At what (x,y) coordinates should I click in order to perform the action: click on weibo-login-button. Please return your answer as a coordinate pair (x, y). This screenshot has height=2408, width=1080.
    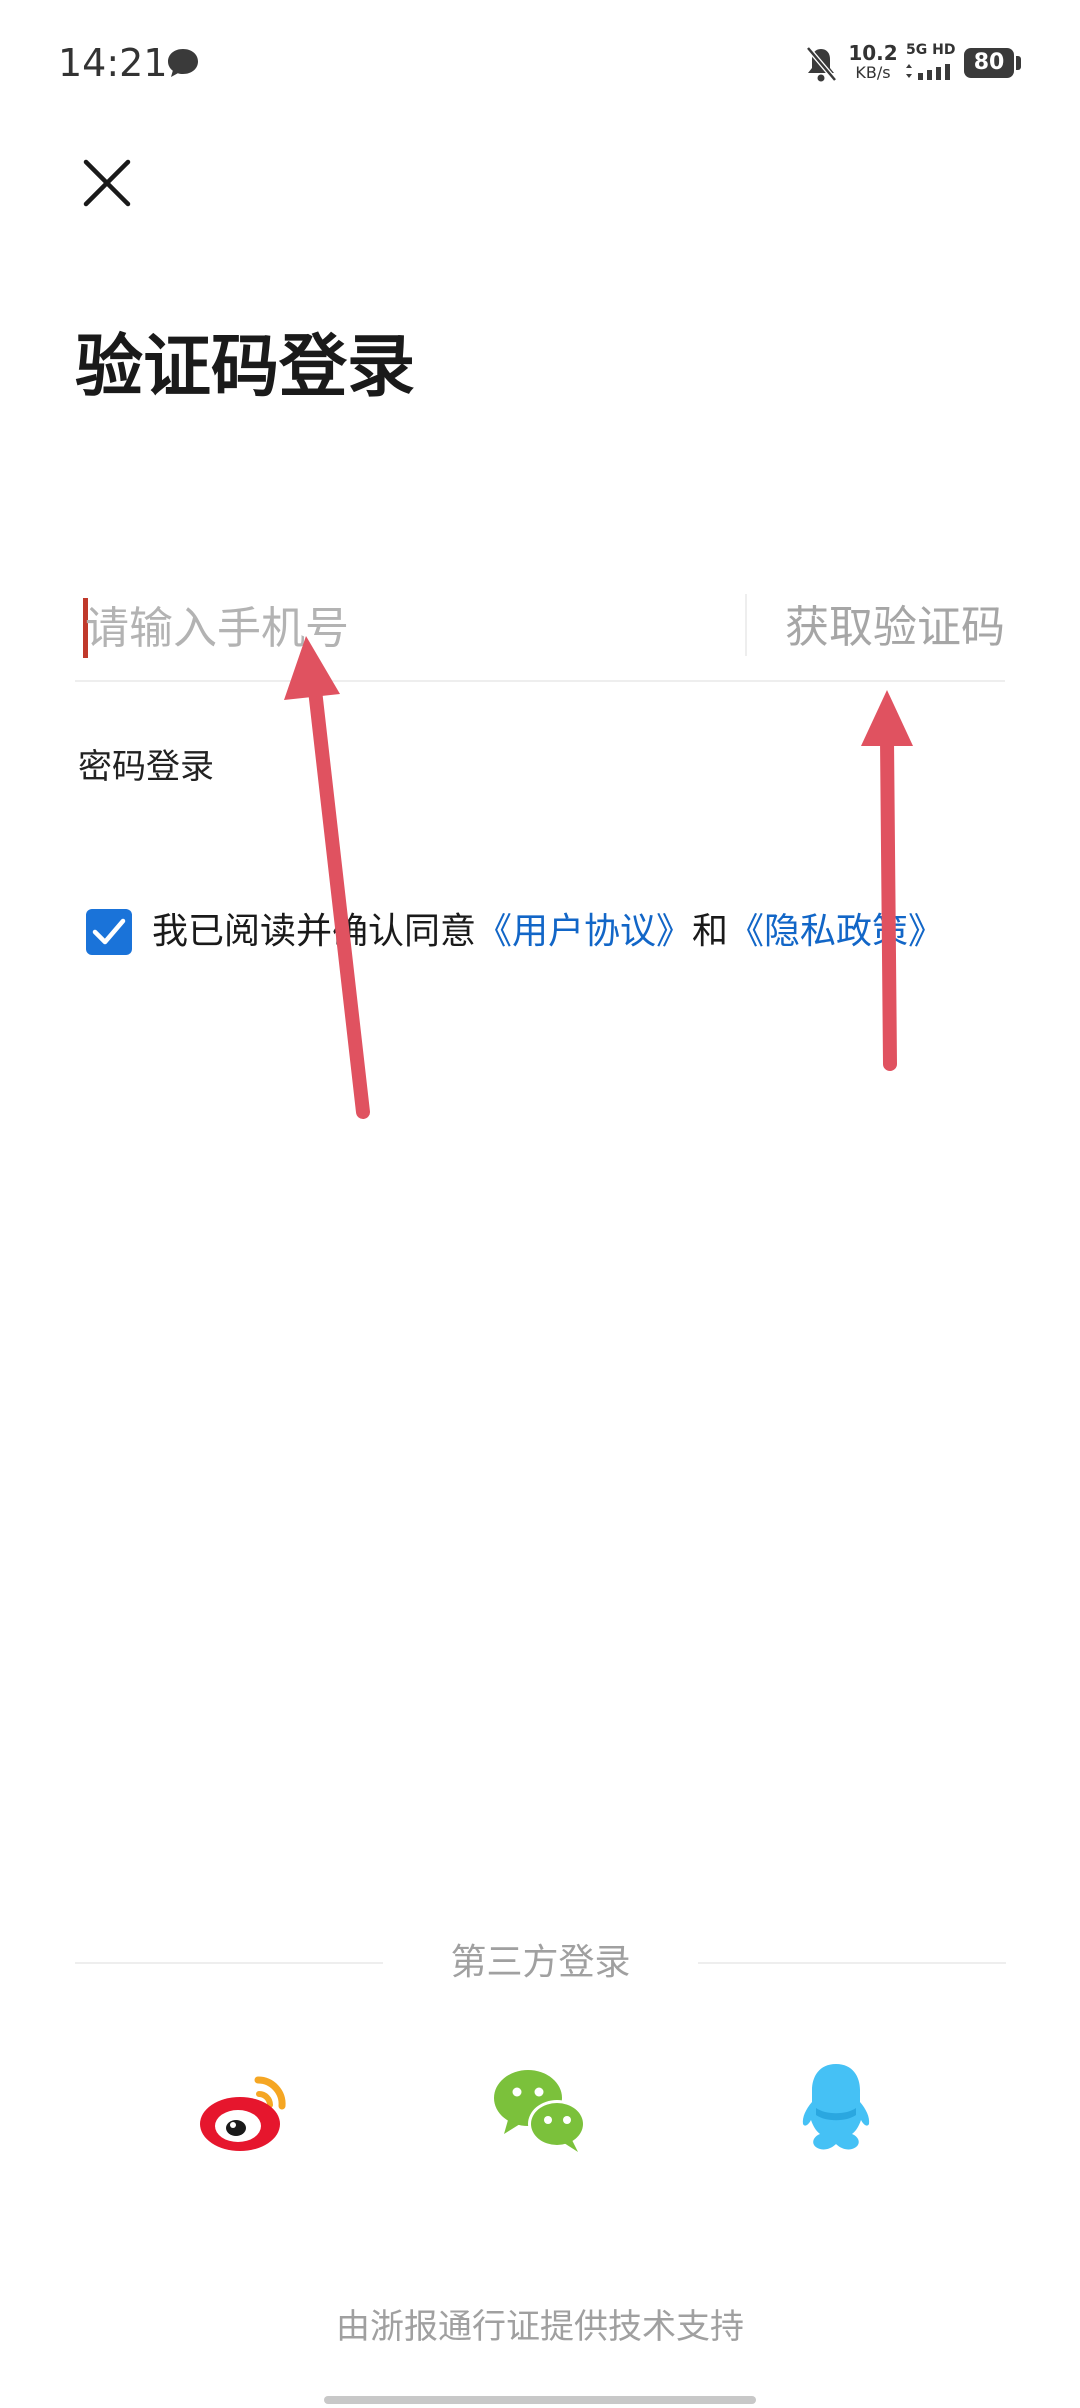
    Looking at the image, I should click on (246, 2108).